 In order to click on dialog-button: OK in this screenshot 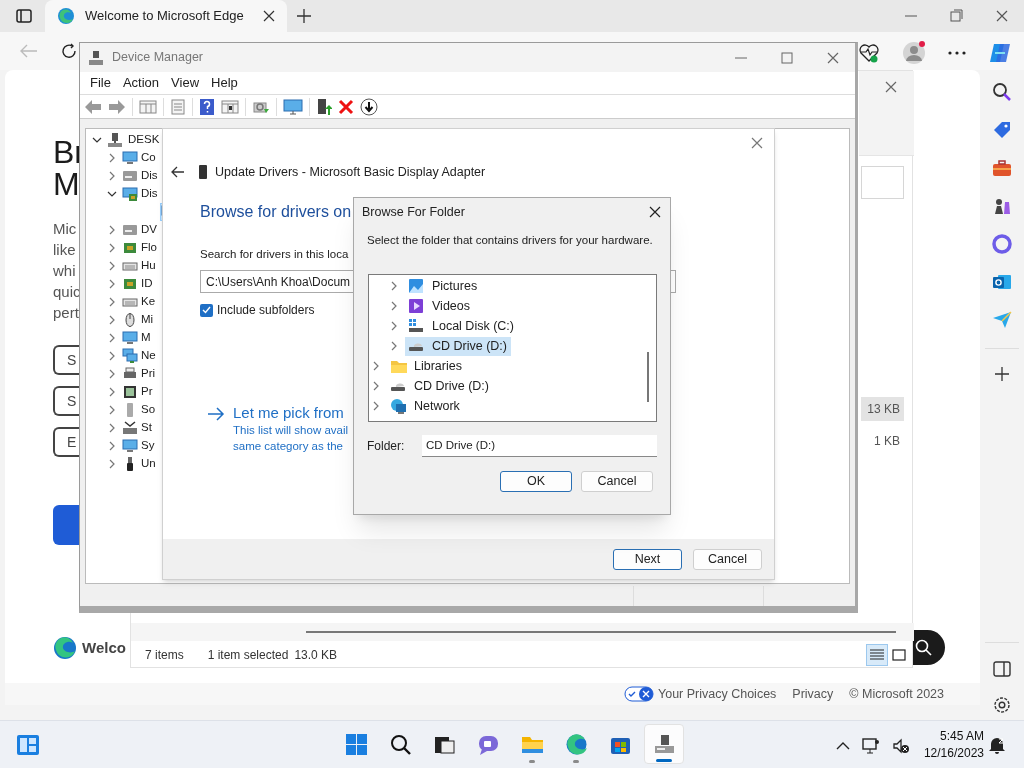, I will do `click(536, 482)`.